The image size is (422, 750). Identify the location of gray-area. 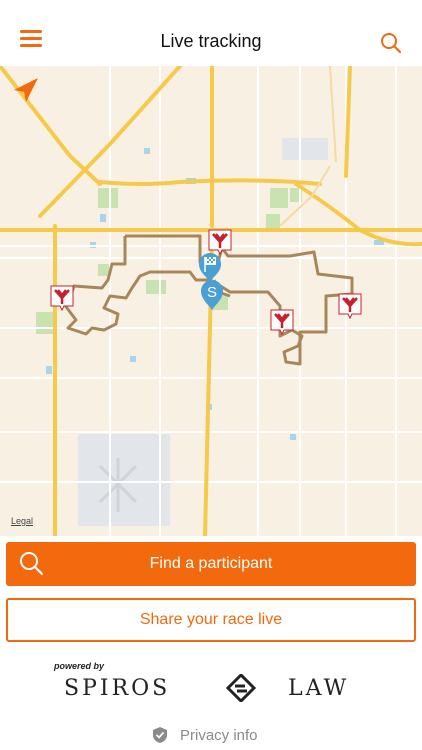
(305, 149).